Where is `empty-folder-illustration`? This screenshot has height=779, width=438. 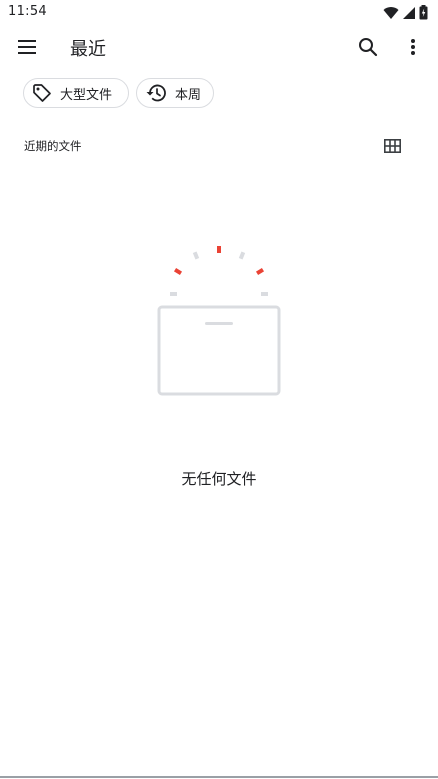 empty-folder-illustration is located at coordinates (219, 320).